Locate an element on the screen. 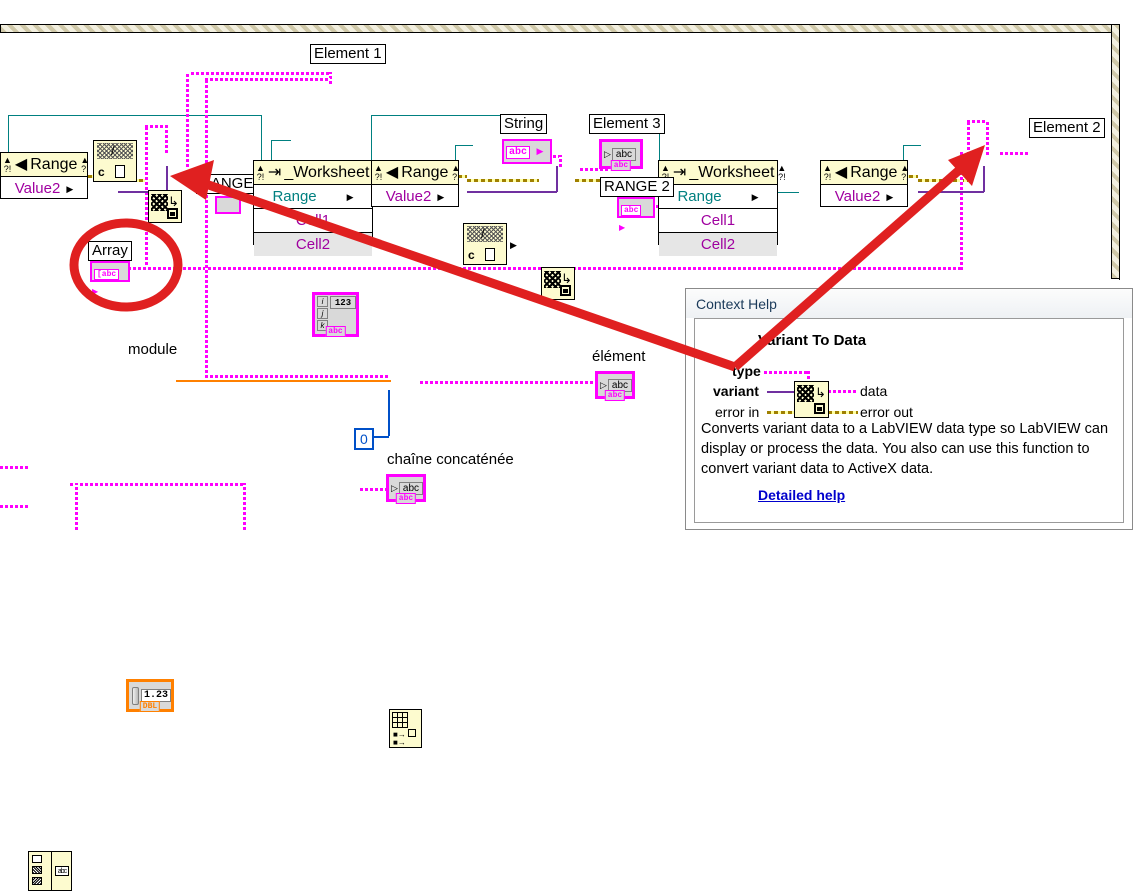 This screenshot has height=891, width=1133. wire-variant-left-top2 is located at coordinates (166, 139).